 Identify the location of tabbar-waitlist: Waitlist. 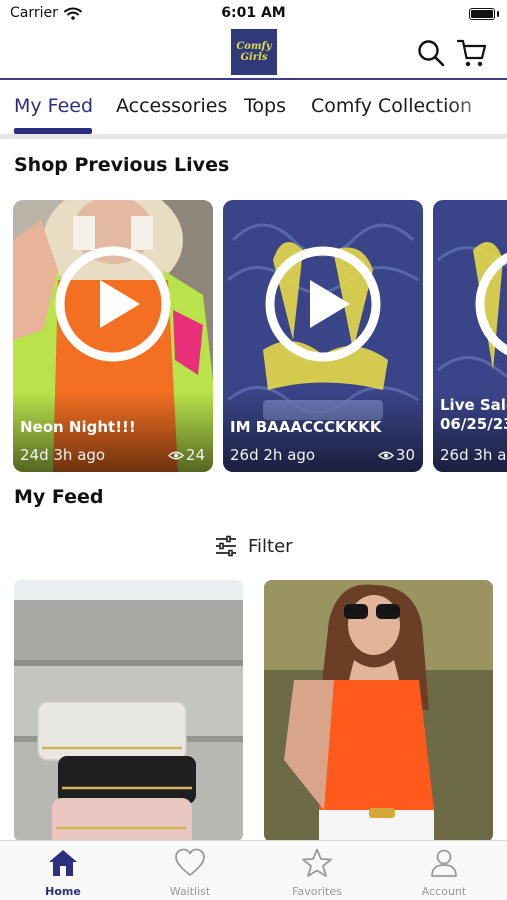
(190, 870).